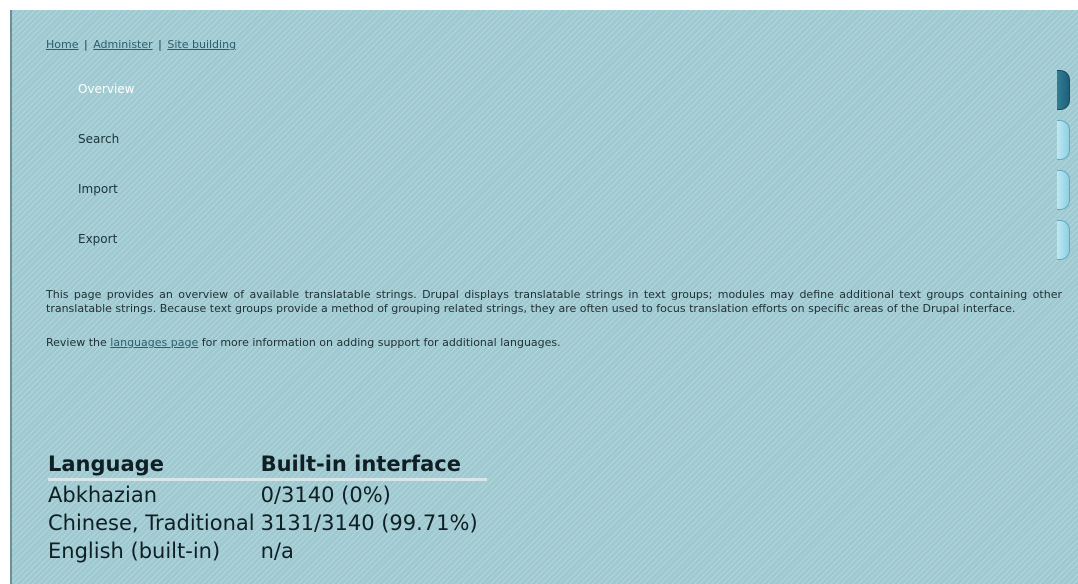 This screenshot has height=584, width=1078. Describe the element at coordinates (103, 495) in the screenshot. I see `language-name: Abkhazian` at that location.